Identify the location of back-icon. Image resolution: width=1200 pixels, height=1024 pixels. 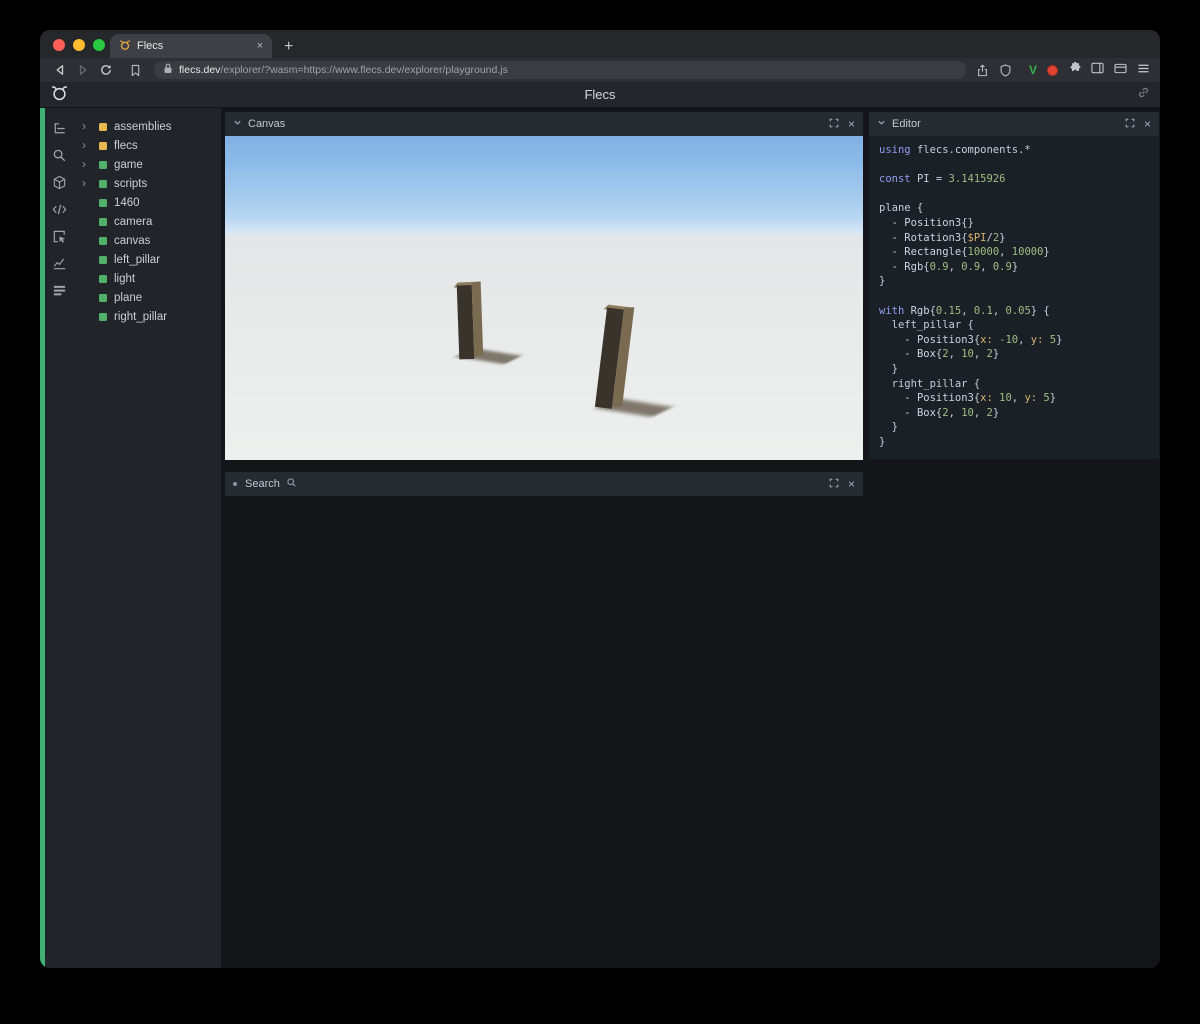
(60, 70).